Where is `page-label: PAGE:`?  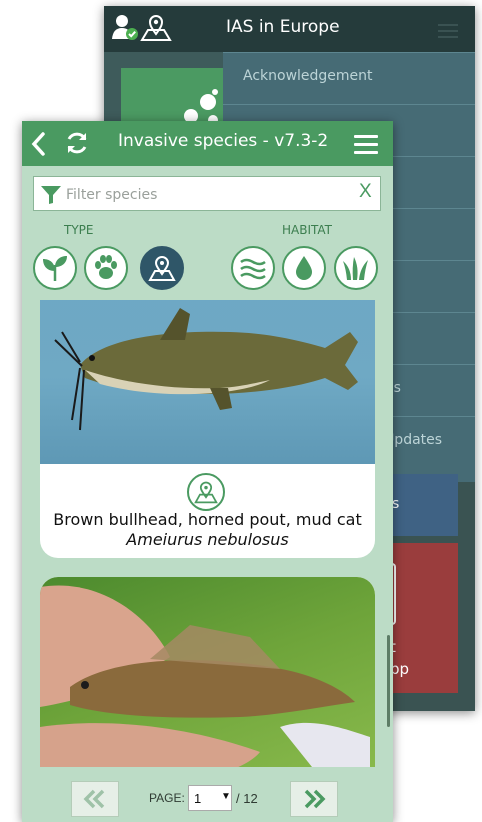
page-label: PAGE: is located at coordinates (167, 798).